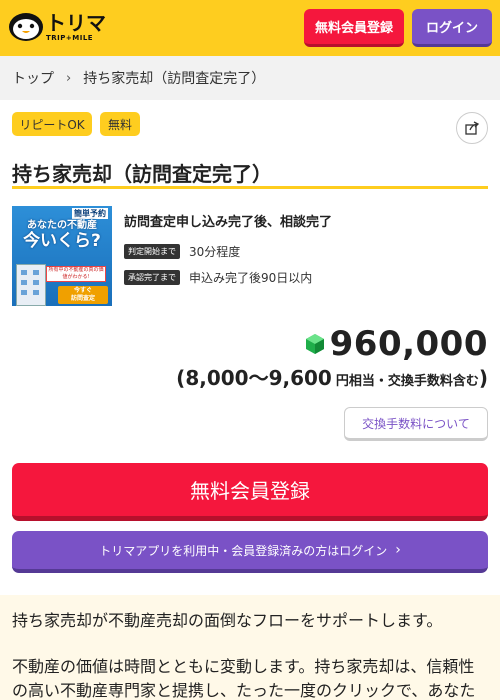  Describe the element at coordinates (452, 28) in the screenshot. I see `header-login-button: ログイン` at that location.